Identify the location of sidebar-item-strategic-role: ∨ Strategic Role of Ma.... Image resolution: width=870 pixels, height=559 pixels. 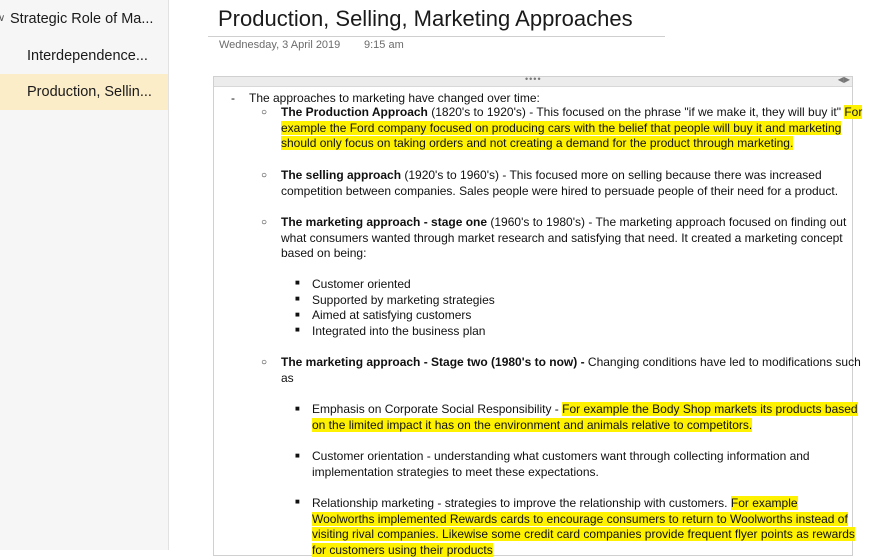
(84, 19).